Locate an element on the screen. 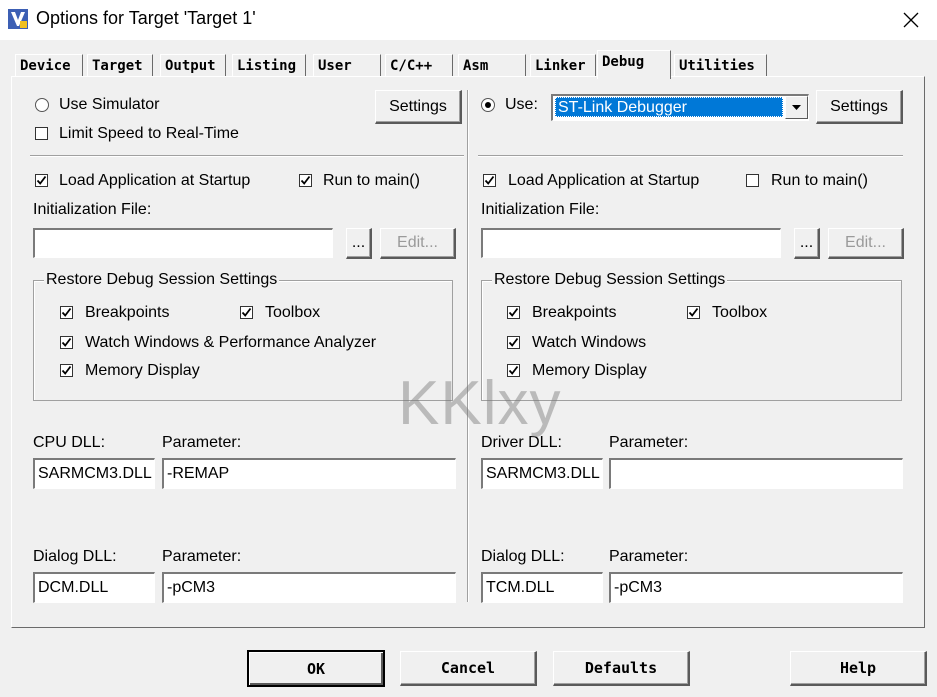 Image resolution: width=937 pixels, height=697 pixels. cpu-param-label: Parameter: is located at coordinates (202, 442).